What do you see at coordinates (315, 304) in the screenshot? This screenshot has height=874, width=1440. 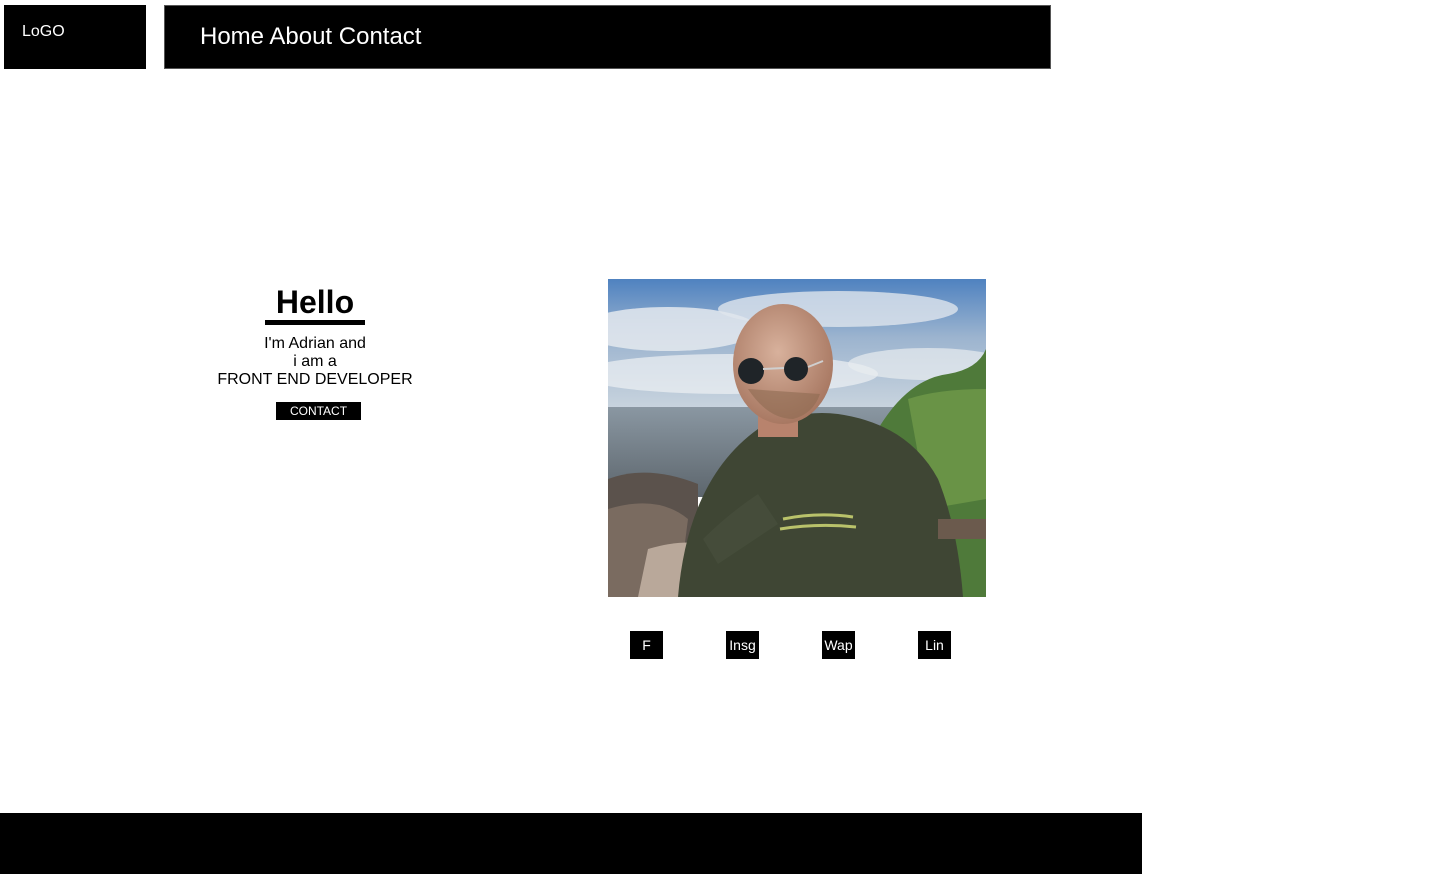 I see `hello-heading: Hello` at bounding box center [315, 304].